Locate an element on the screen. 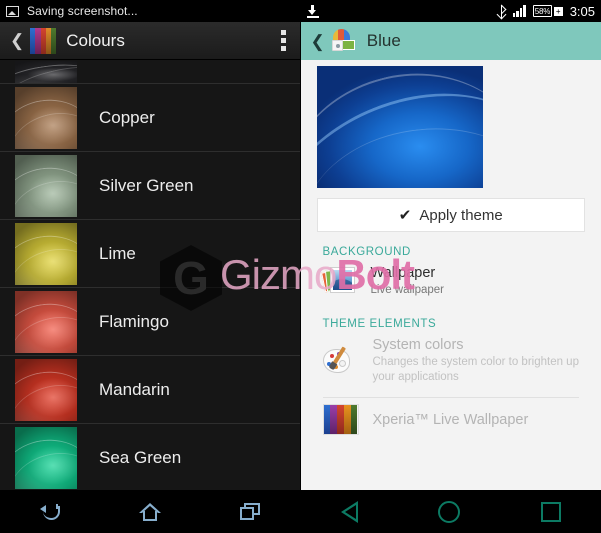 The image size is (601, 533). theme-list-item: Flamingo is located at coordinates (150, 322).